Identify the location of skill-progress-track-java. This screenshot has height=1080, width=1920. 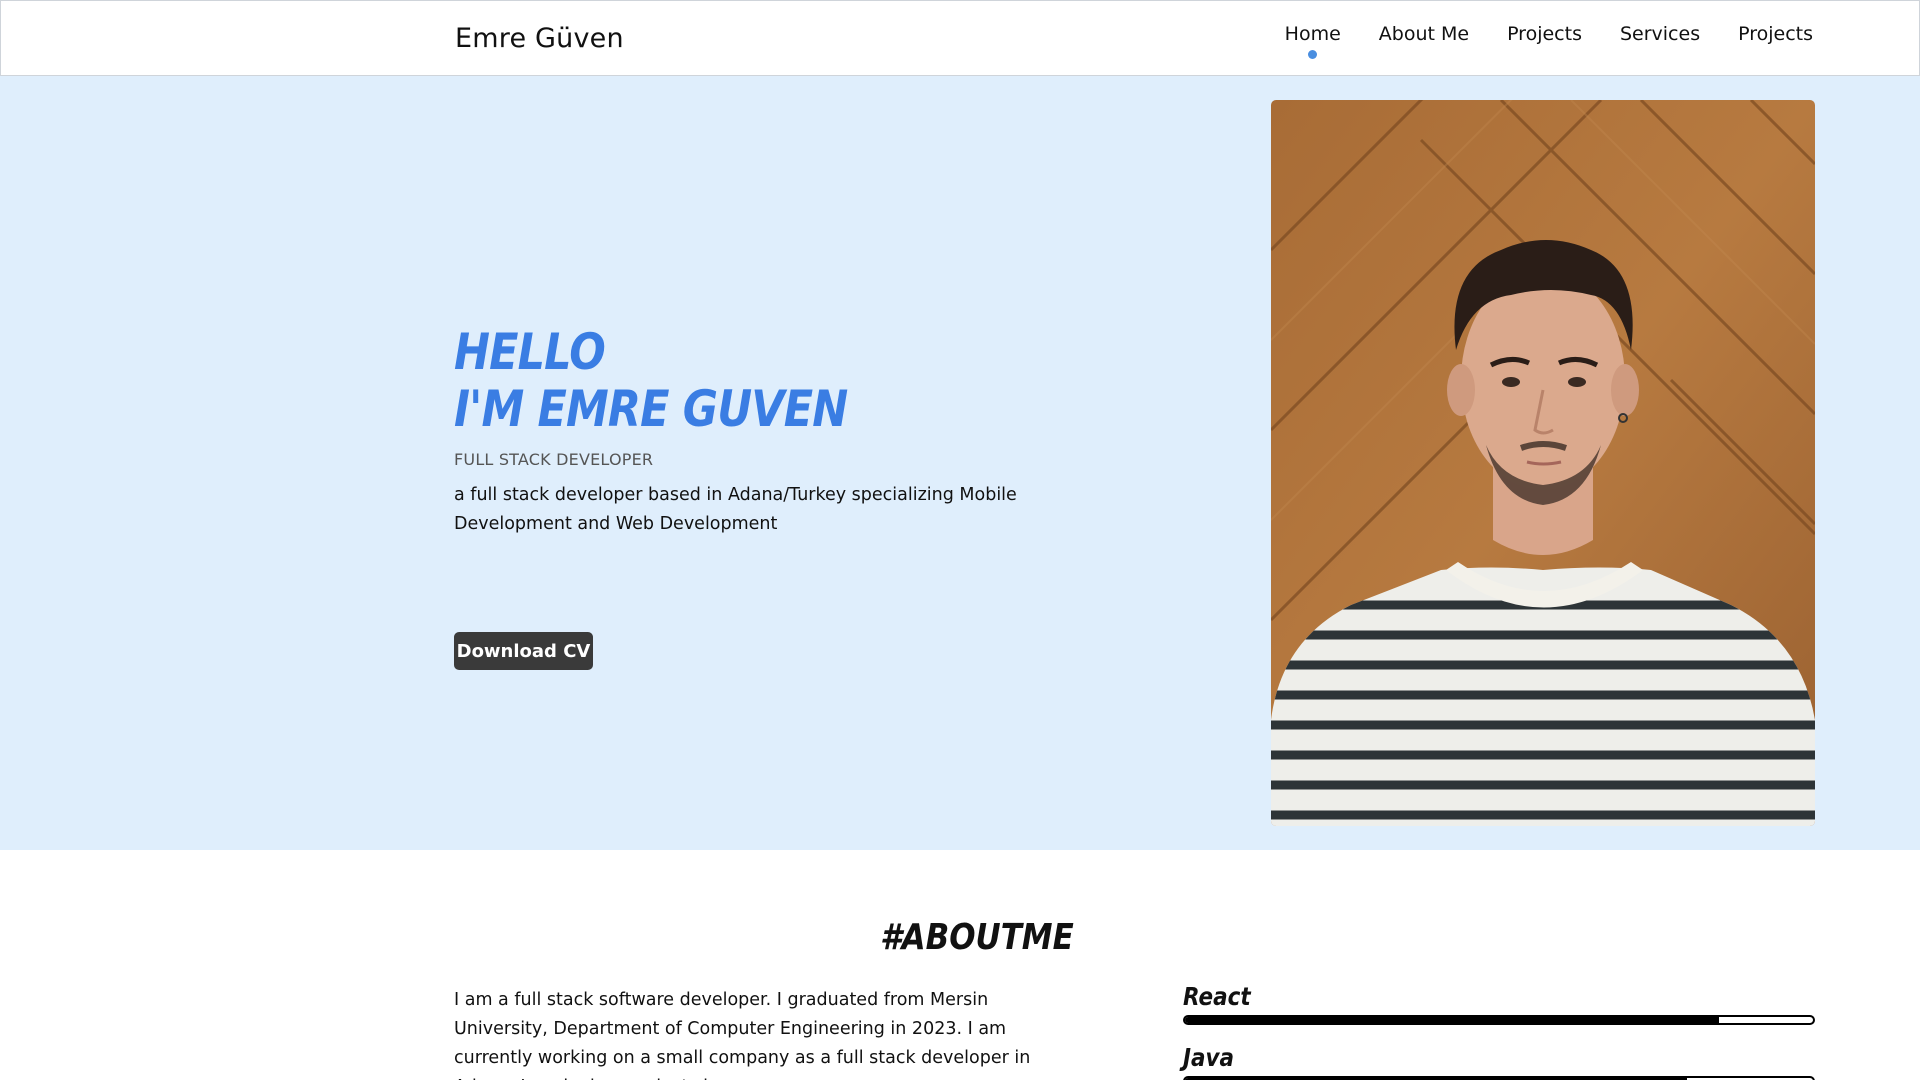
(1499, 1078).